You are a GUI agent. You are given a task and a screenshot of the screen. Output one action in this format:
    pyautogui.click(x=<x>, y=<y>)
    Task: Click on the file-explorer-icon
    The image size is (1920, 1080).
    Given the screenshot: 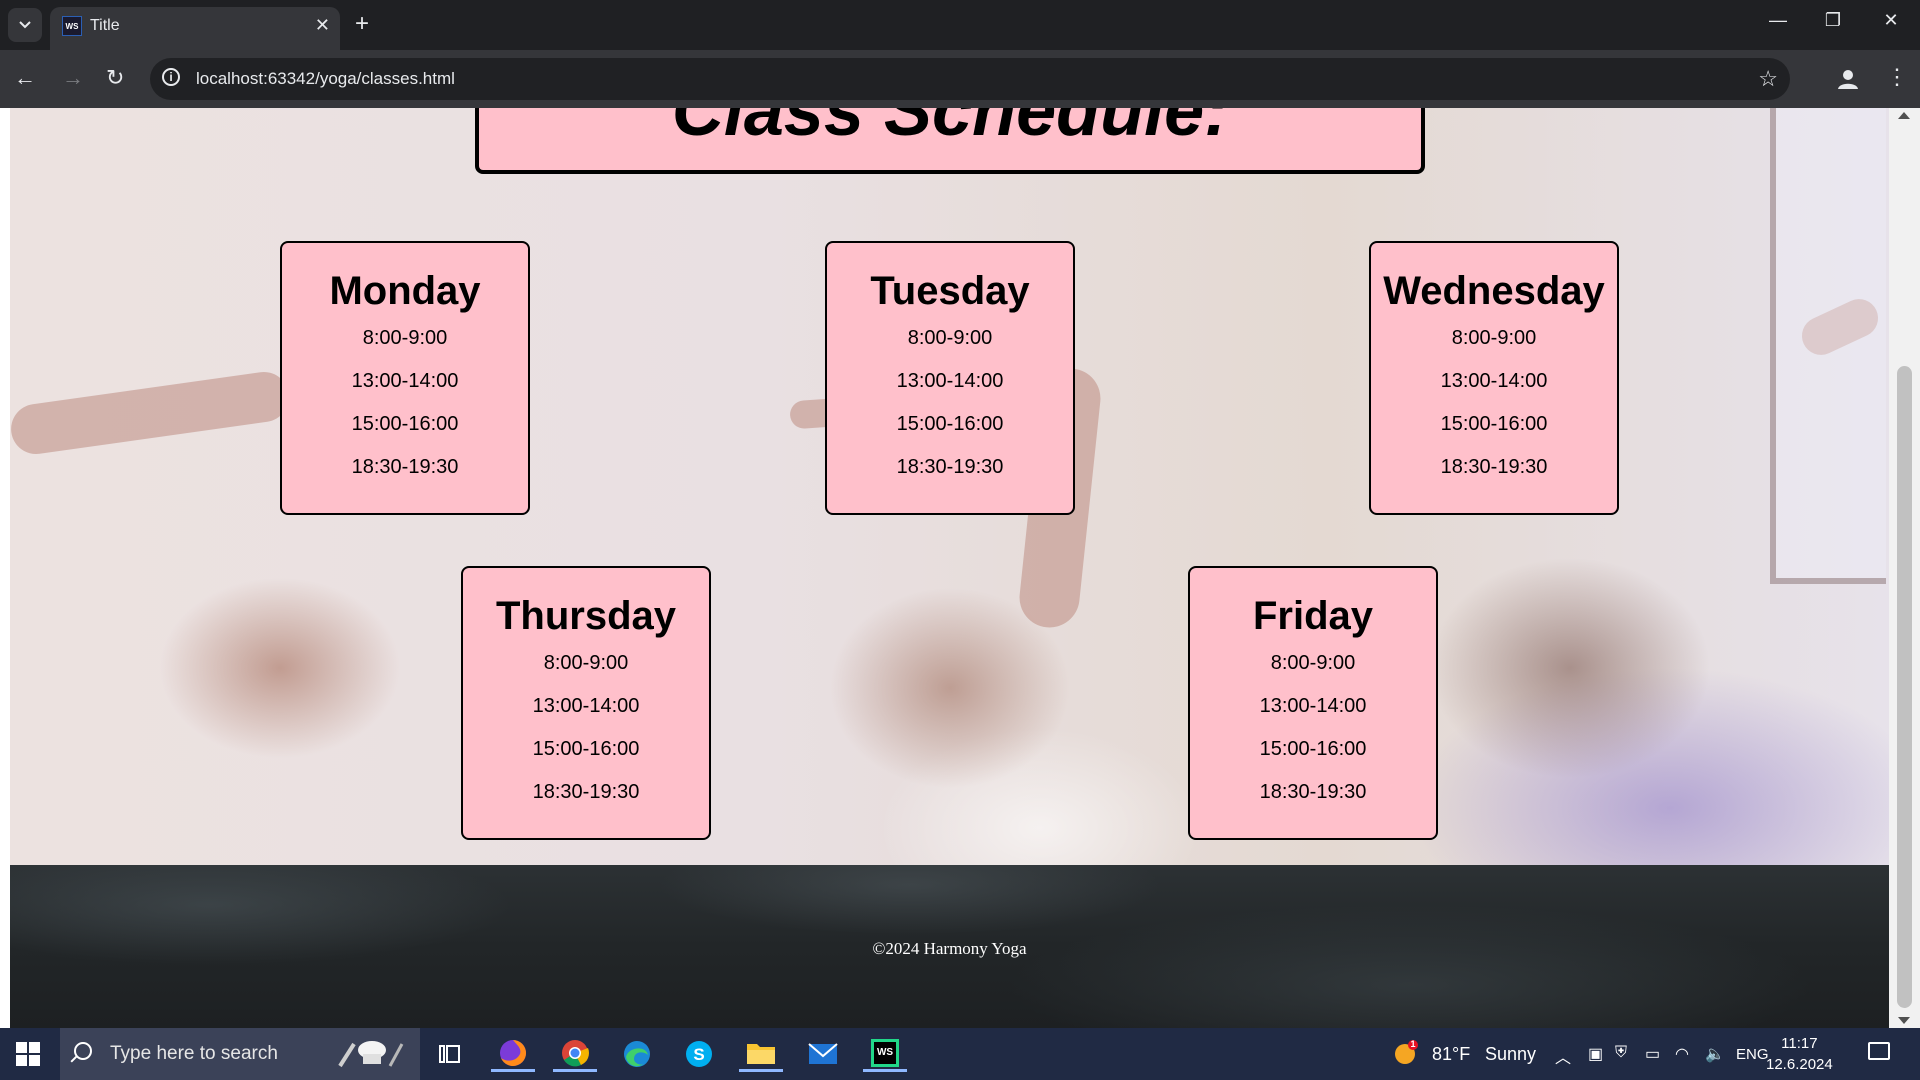 What is the action you would take?
    pyautogui.click(x=761, y=1054)
    